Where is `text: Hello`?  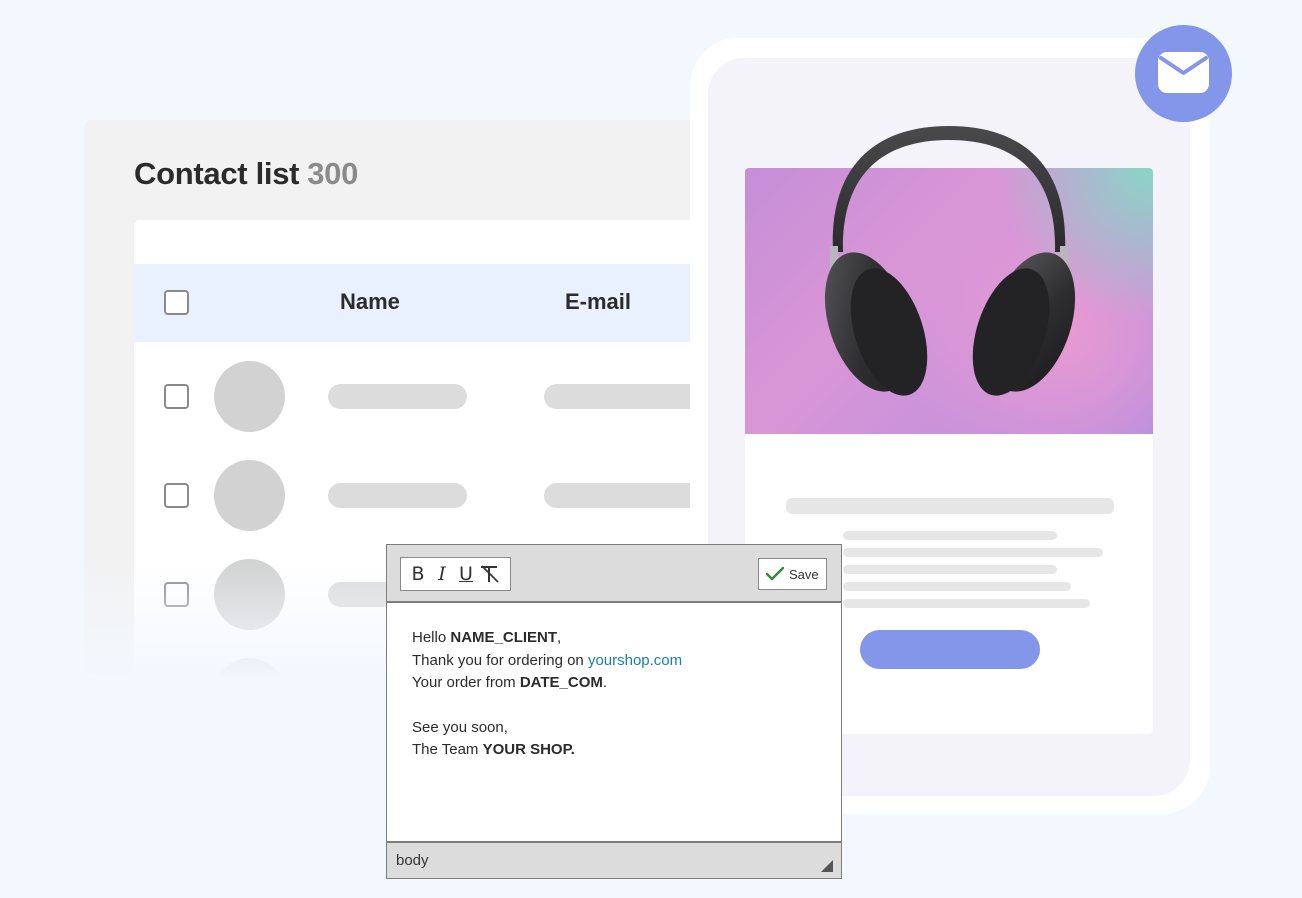
text: Hello is located at coordinates (431, 637).